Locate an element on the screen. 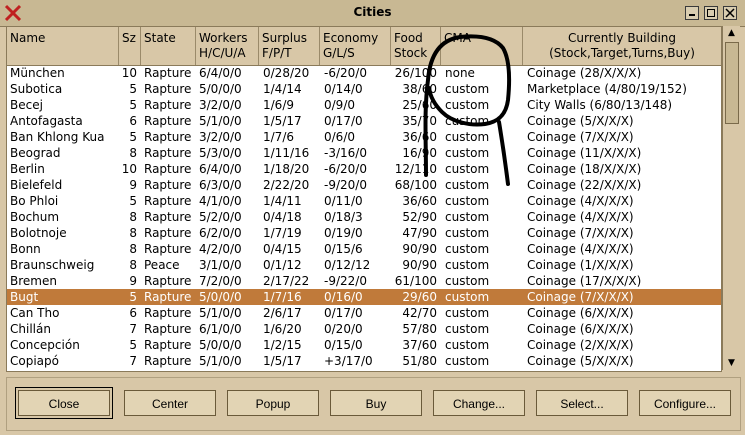  cell-surplus: 1/7/19 is located at coordinates (282, 233).